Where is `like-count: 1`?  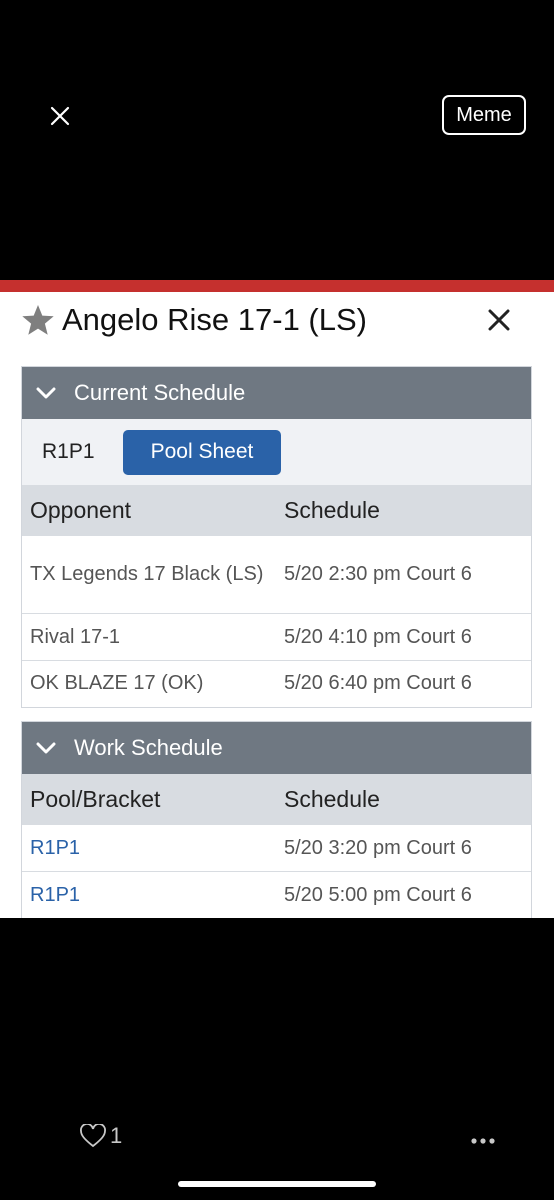 like-count: 1 is located at coordinates (116, 1135).